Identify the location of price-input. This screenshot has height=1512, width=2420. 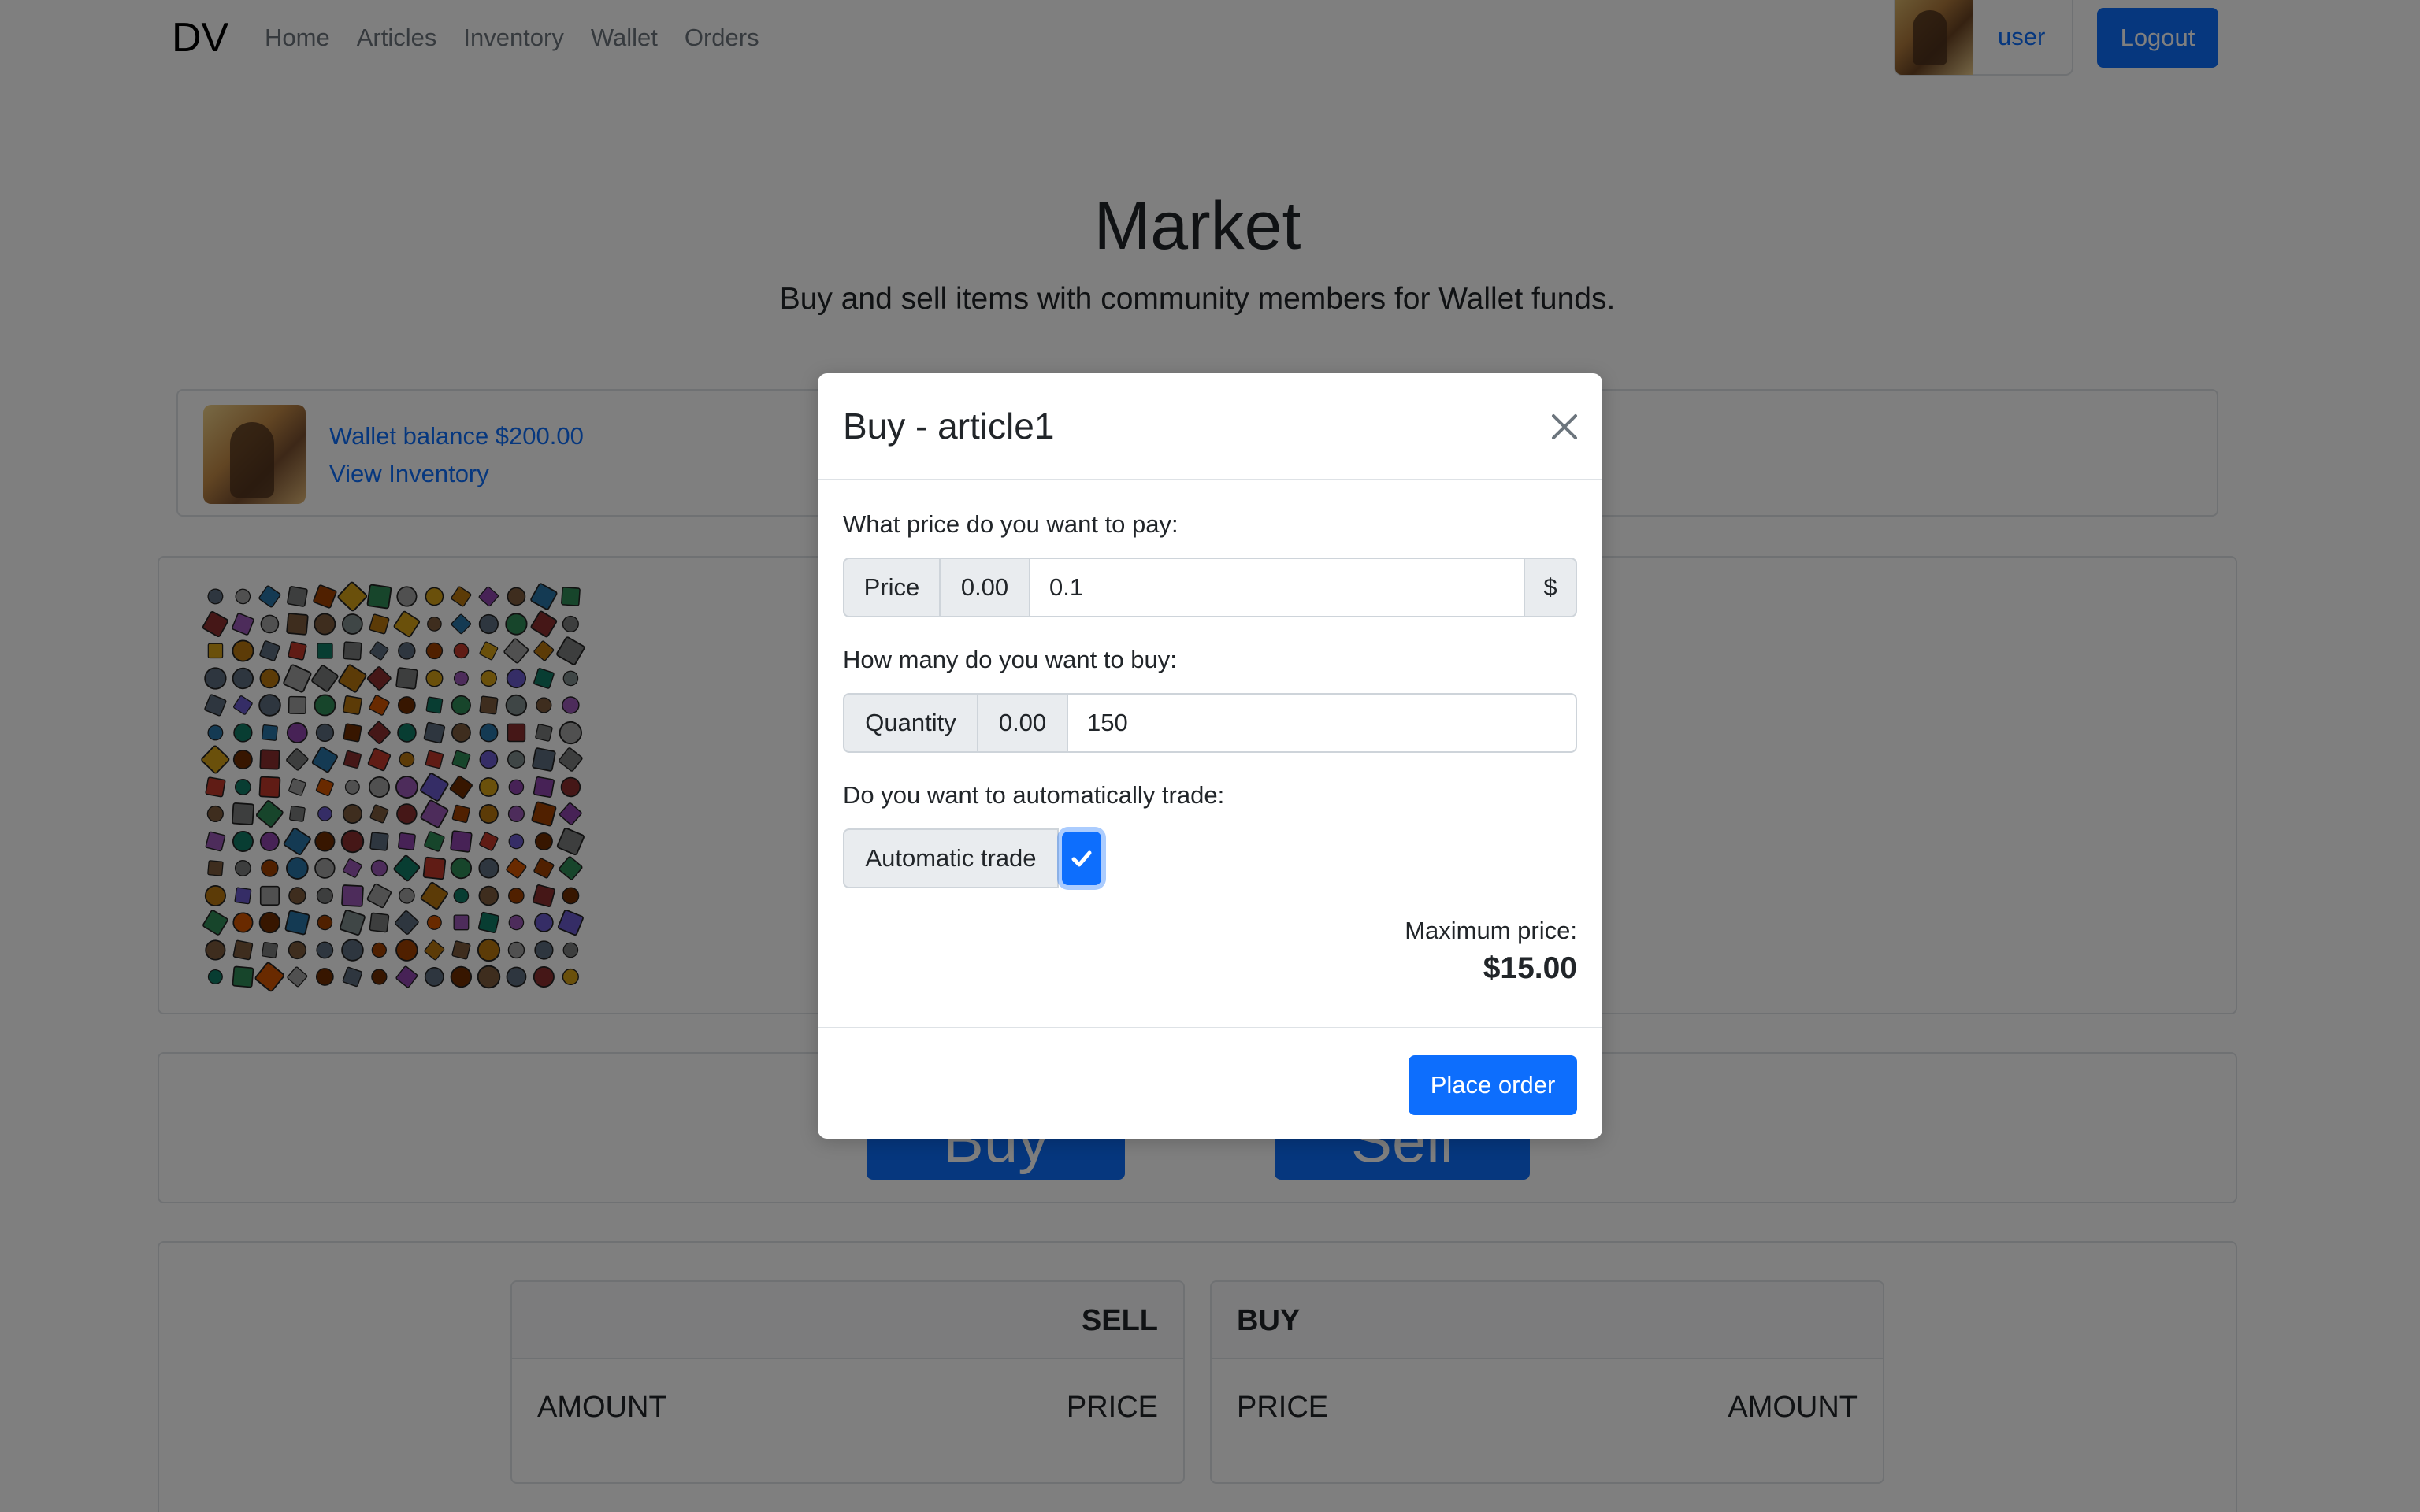
(1277, 587).